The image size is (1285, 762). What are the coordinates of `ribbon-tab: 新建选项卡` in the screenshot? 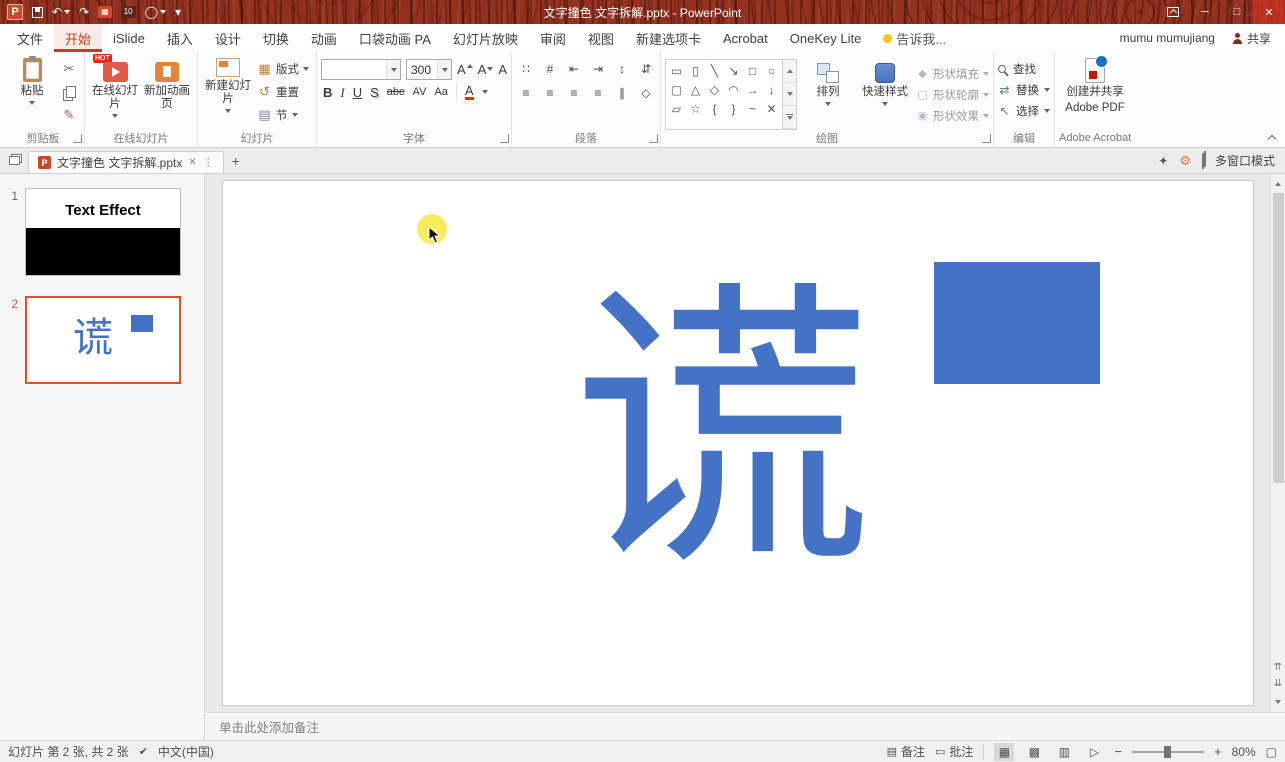 It's located at (668, 38).